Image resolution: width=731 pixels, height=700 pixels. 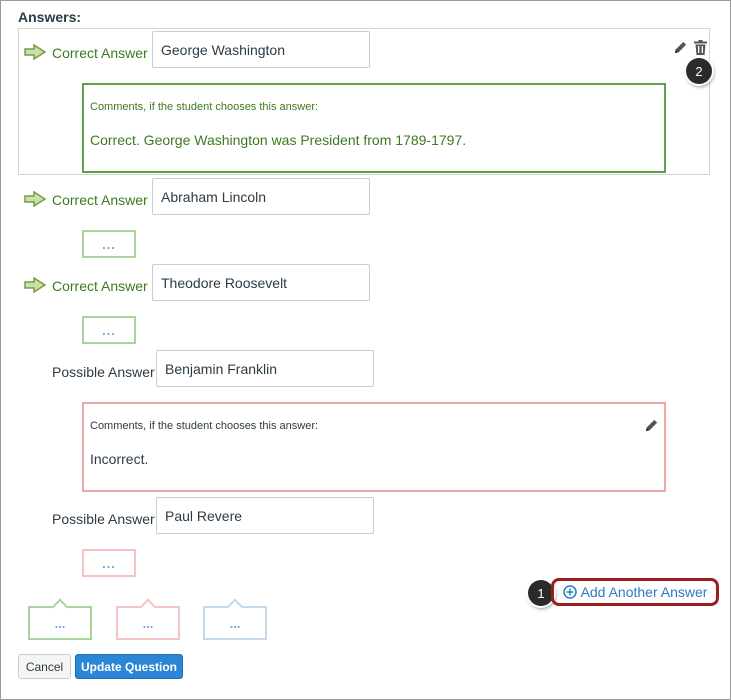 I want to click on callout-badge-2: 2, so click(x=699, y=71).